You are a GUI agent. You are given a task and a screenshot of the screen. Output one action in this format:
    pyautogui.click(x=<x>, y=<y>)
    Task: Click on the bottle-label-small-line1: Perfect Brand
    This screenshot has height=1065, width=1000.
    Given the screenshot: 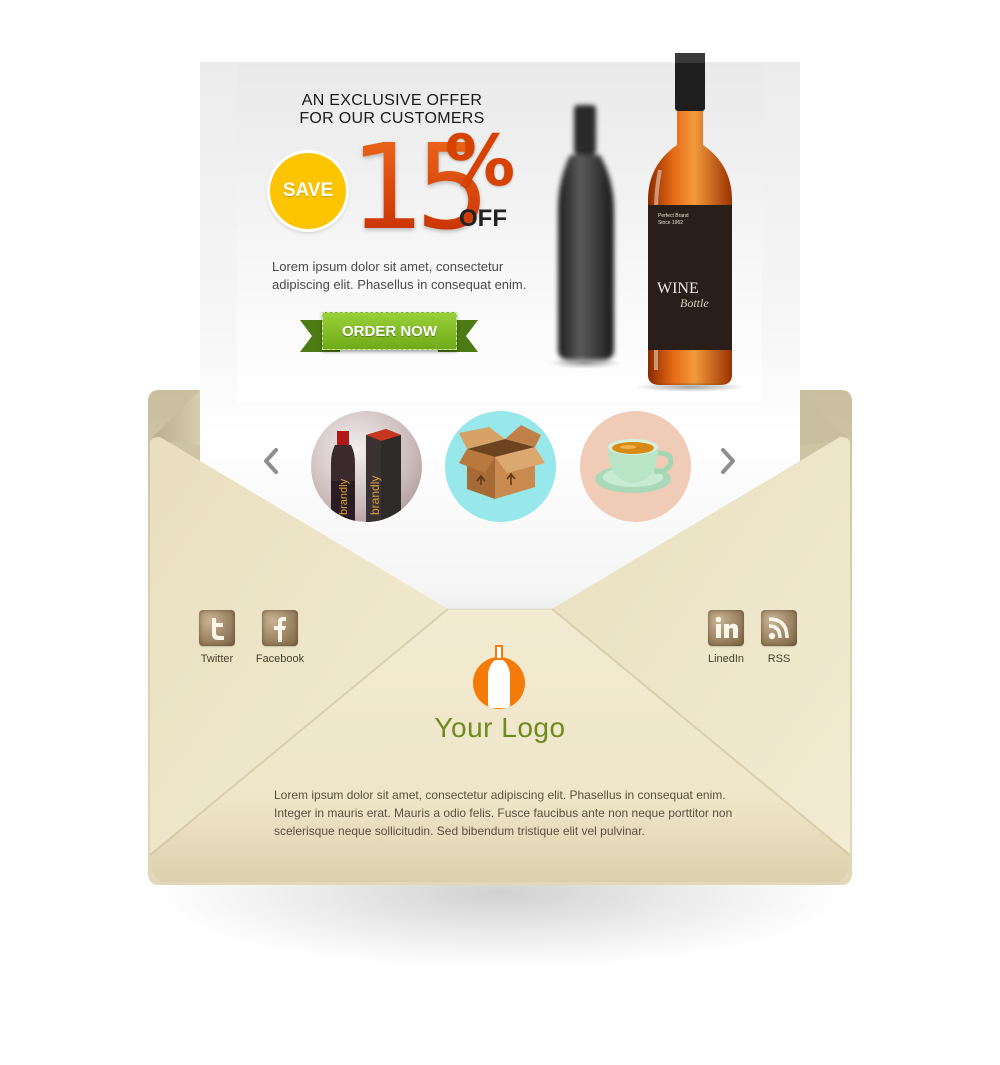 What is the action you would take?
    pyautogui.click(x=673, y=216)
    